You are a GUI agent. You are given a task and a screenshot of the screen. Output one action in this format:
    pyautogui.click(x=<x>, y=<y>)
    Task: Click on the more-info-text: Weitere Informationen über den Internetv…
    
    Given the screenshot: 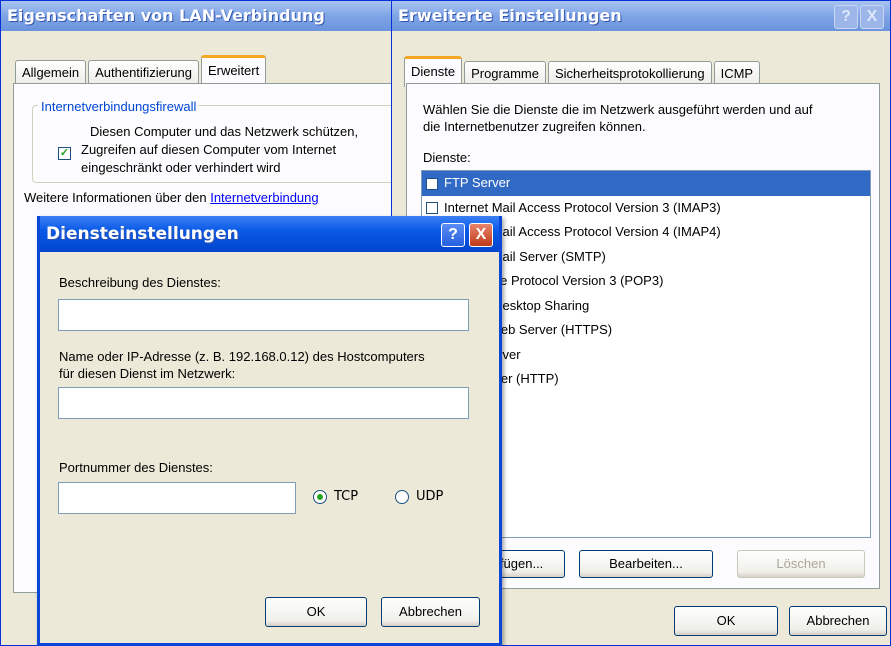 What is the action you would take?
    pyautogui.click(x=171, y=197)
    